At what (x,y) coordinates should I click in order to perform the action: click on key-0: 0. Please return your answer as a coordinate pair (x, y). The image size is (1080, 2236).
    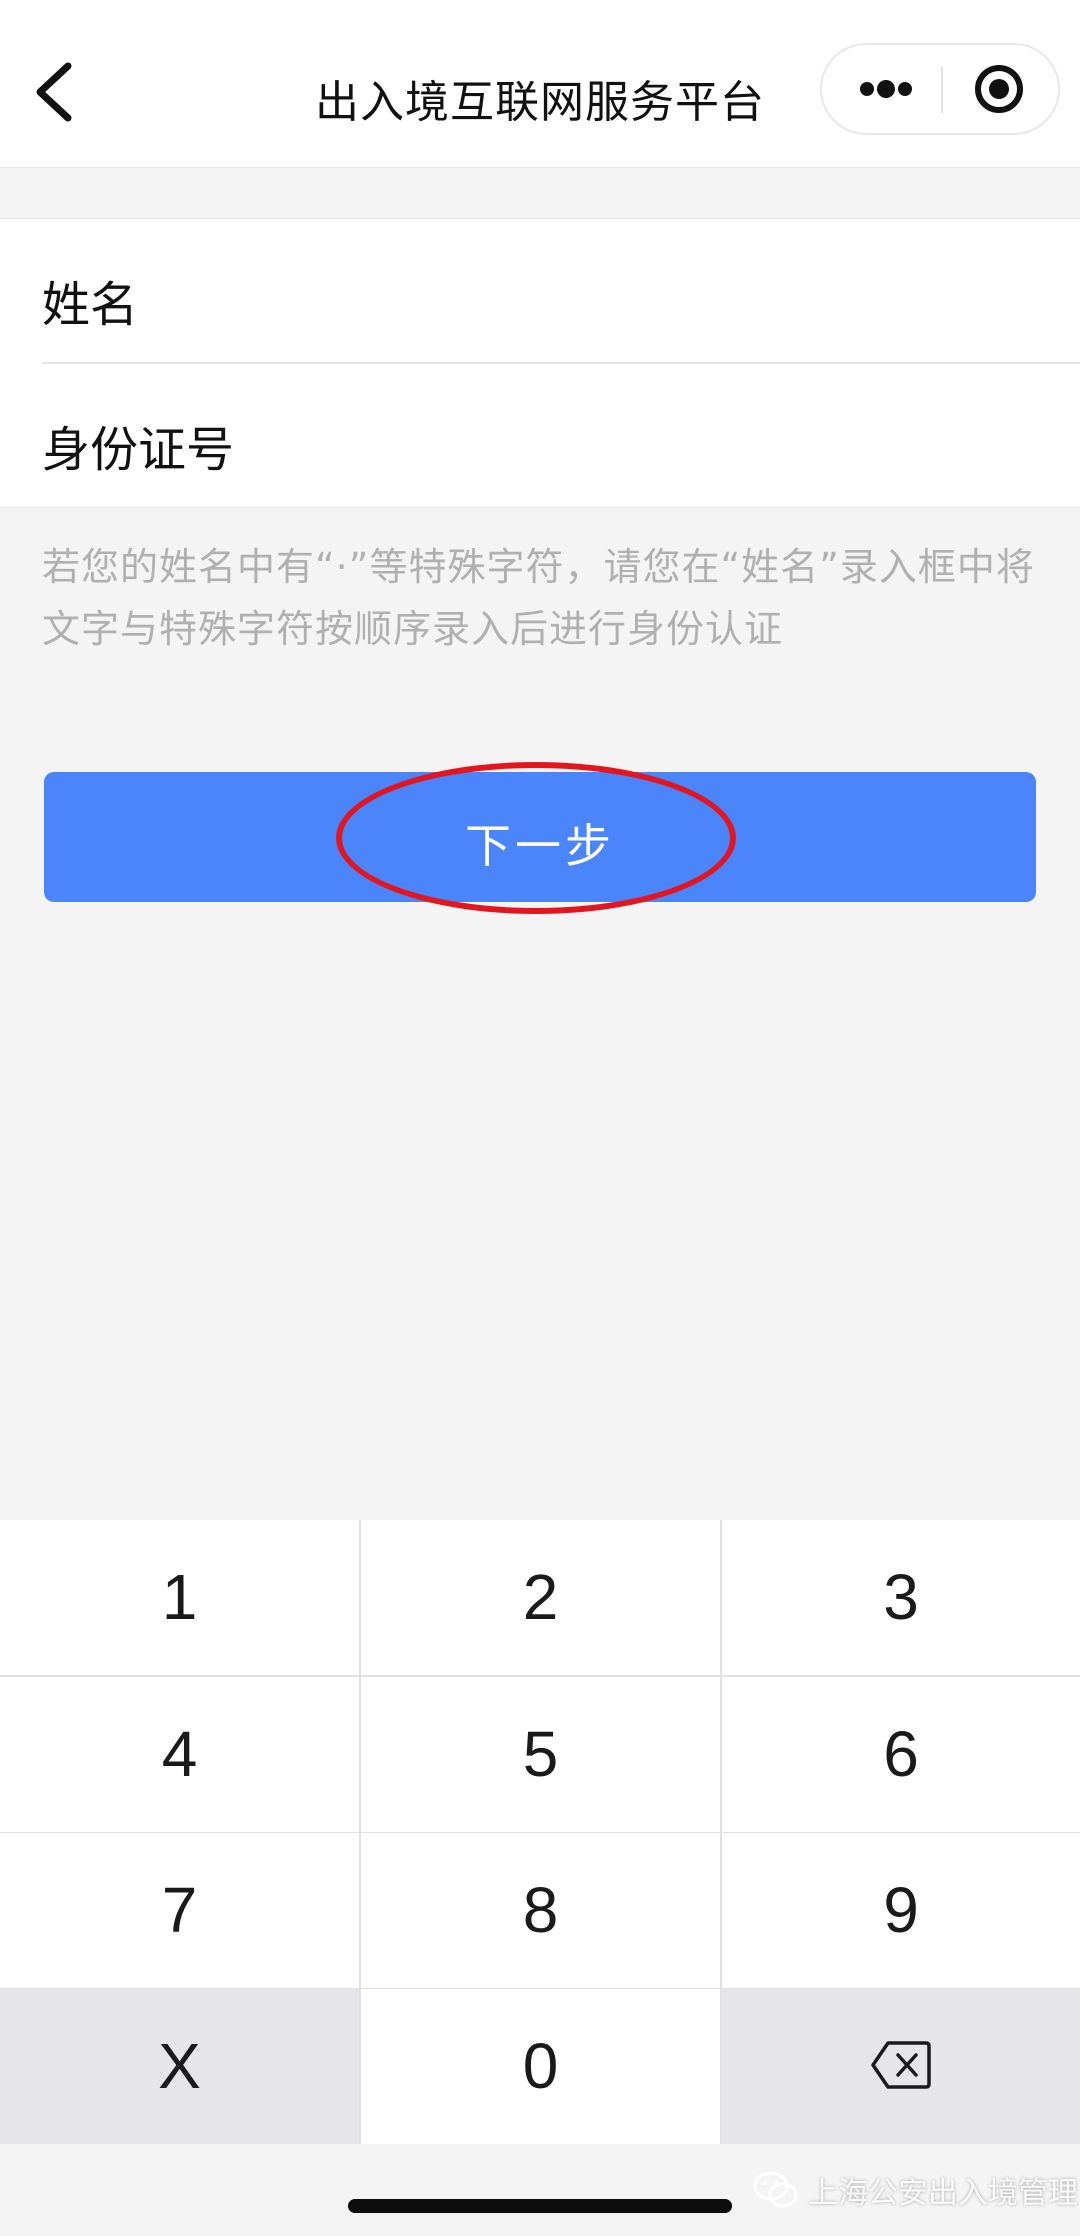
    Looking at the image, I should click on (540, 2066).